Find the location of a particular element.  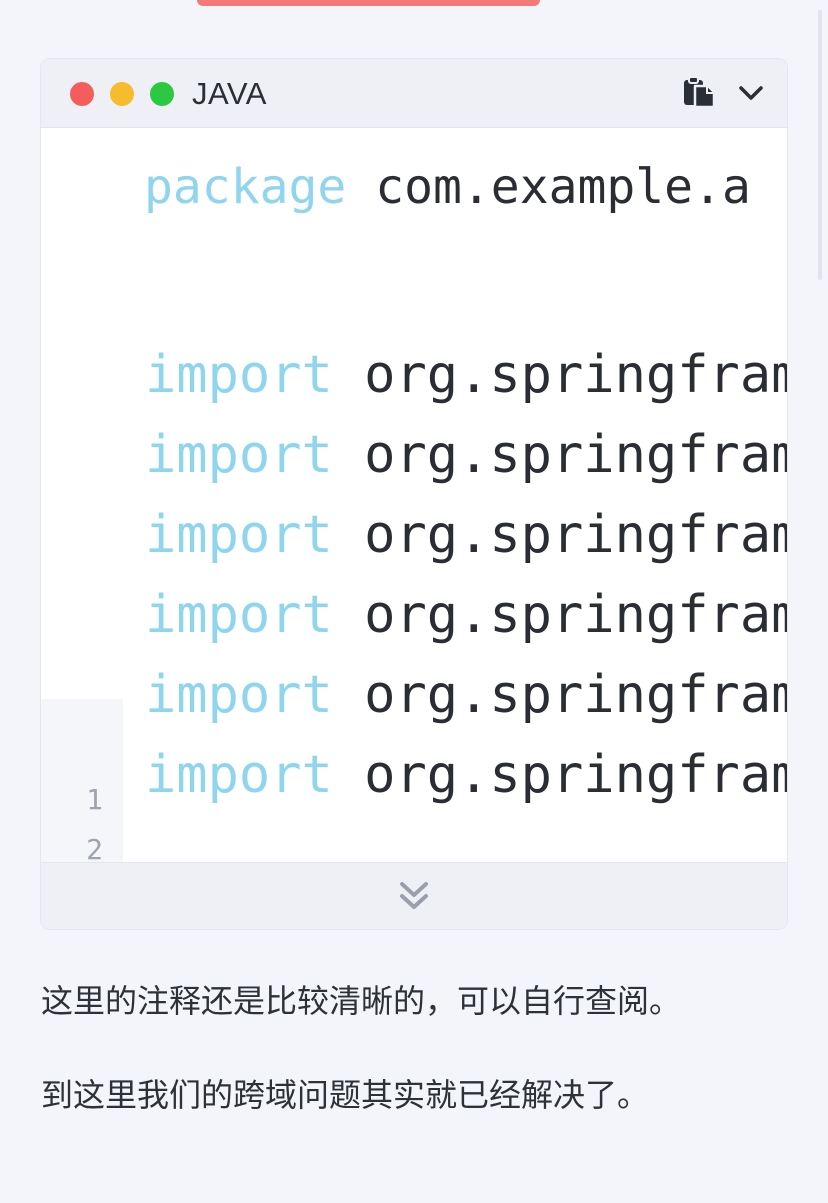

paragraph: 到这里我们的跨域问题其实就已经解决了。 is located at coordinates (345, 1095).